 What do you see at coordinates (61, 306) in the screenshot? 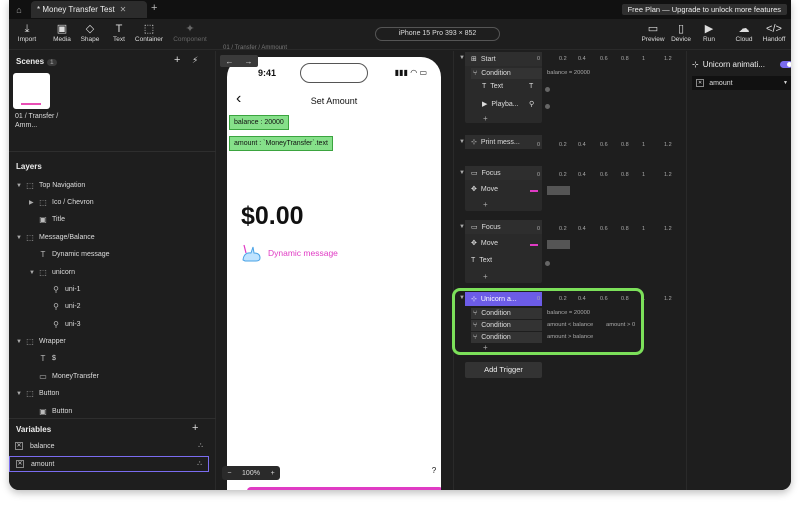
I see `layer-uni-2: ⚲ uni-2` at bounding box center [61, 306].